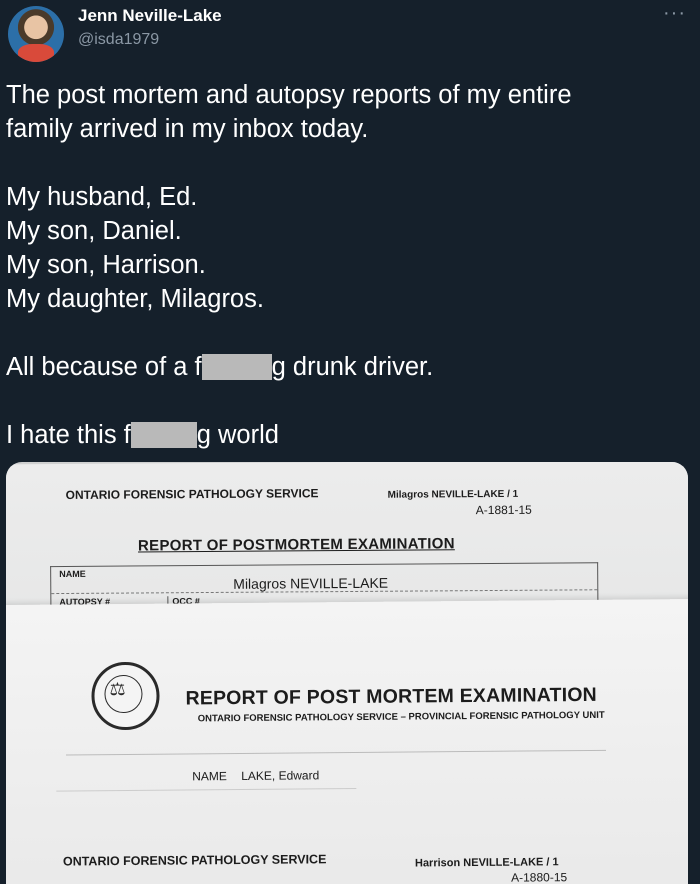  I want to click on tweet-header: Jenn Neville-Lake @isda1979 ···, so click(350, 35).